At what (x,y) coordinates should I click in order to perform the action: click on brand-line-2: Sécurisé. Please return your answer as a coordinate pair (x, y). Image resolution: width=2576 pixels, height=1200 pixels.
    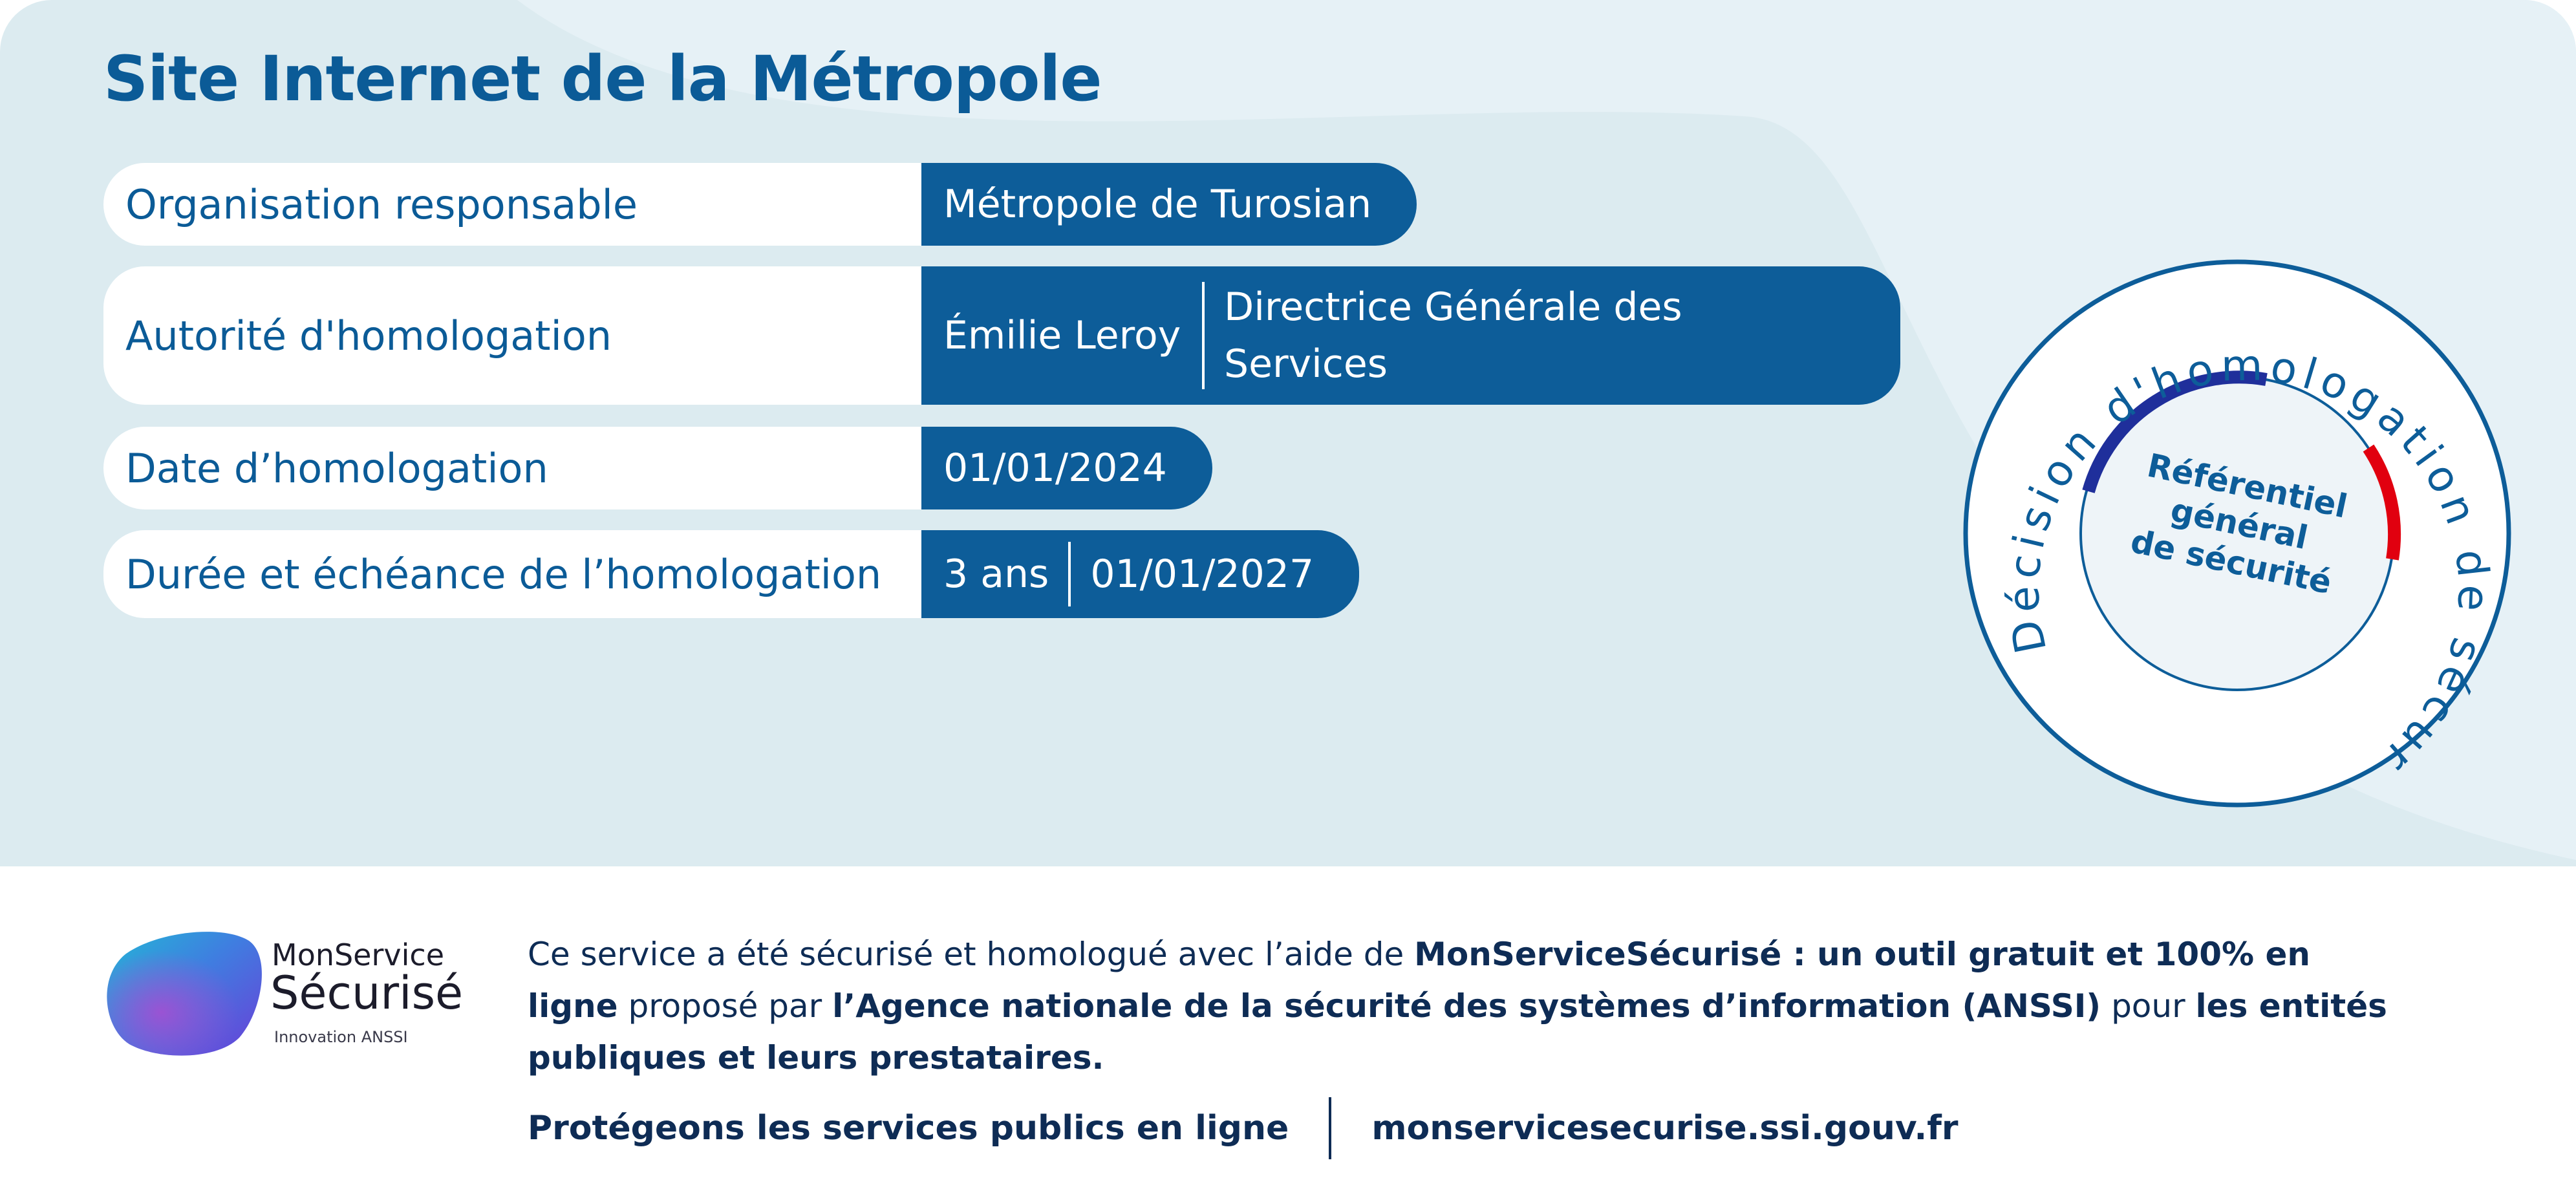
    Looking at the image, I should click on (367, 993).